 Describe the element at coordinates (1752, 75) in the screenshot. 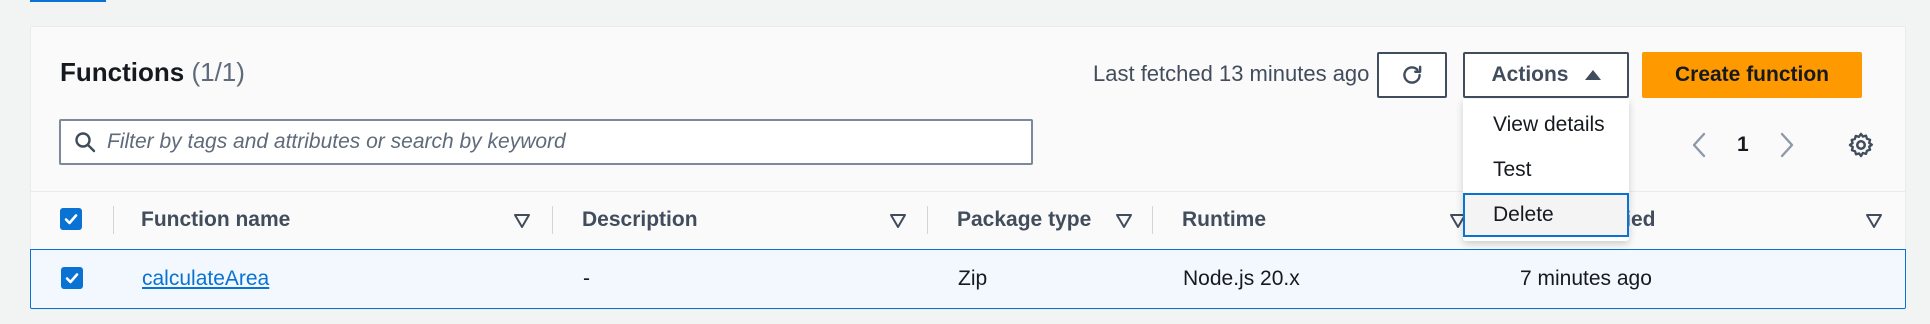

I see `create-function-button: Create function` at that location.